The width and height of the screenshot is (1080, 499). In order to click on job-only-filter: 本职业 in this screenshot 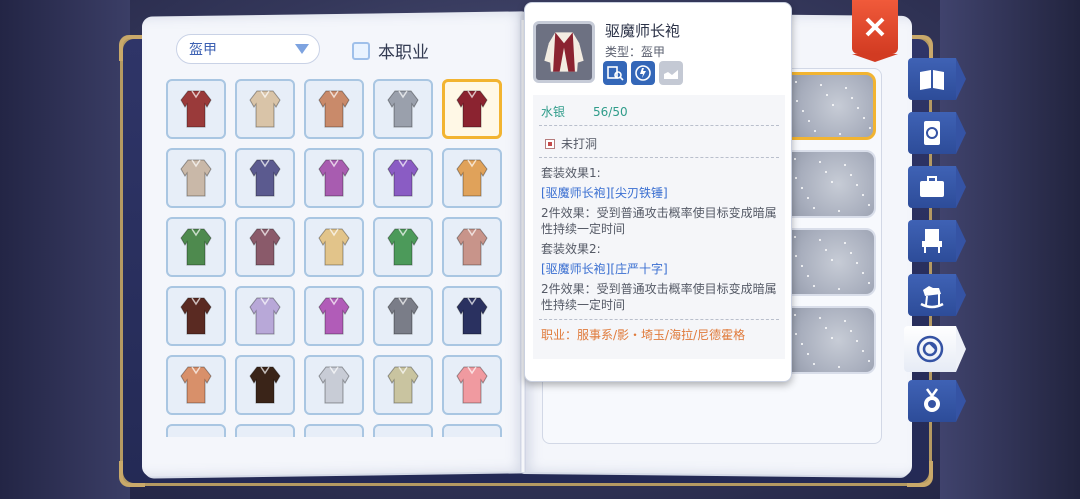, I will do `click(390, 50)`.